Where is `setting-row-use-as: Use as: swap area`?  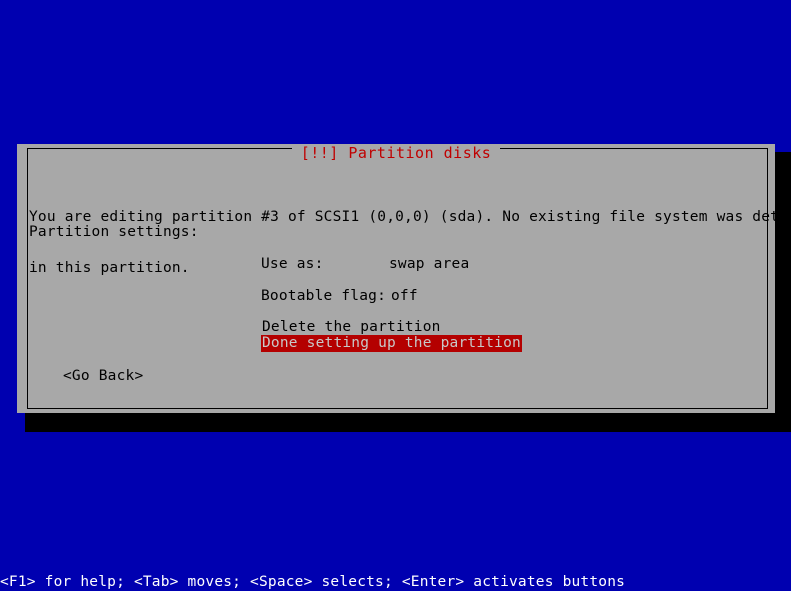
setting-row-use-as: Use as: swap area is located at coordinates (365, 264).